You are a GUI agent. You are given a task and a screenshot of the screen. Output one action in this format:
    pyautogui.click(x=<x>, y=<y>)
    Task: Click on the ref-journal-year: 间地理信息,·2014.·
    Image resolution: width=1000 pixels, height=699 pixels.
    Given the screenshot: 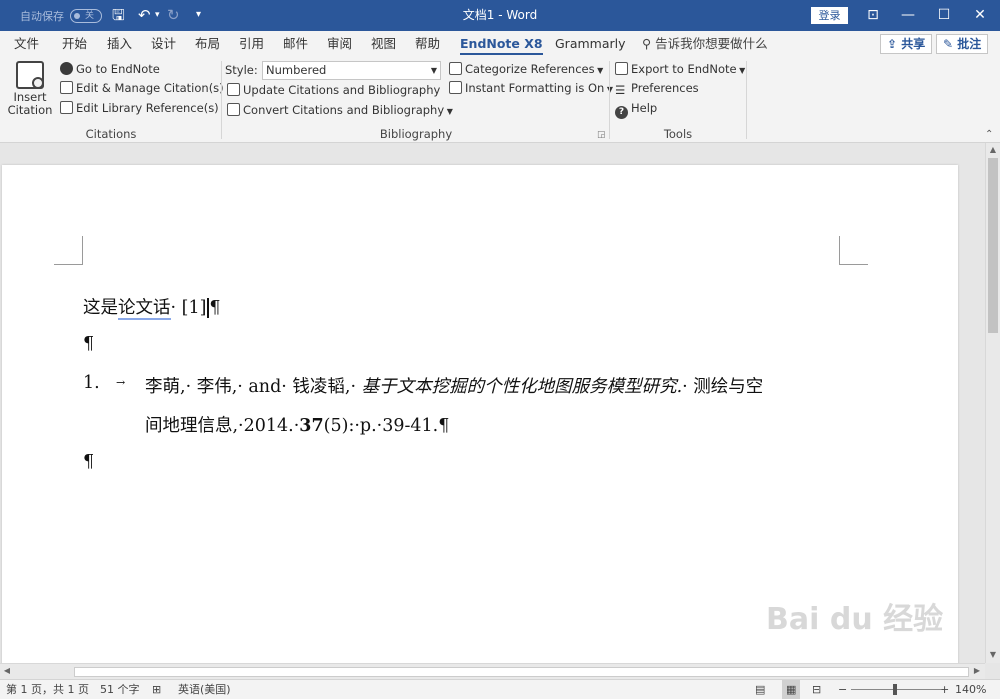 What is the action you would take?
    pyautogui.click(x=222, y=426)
    